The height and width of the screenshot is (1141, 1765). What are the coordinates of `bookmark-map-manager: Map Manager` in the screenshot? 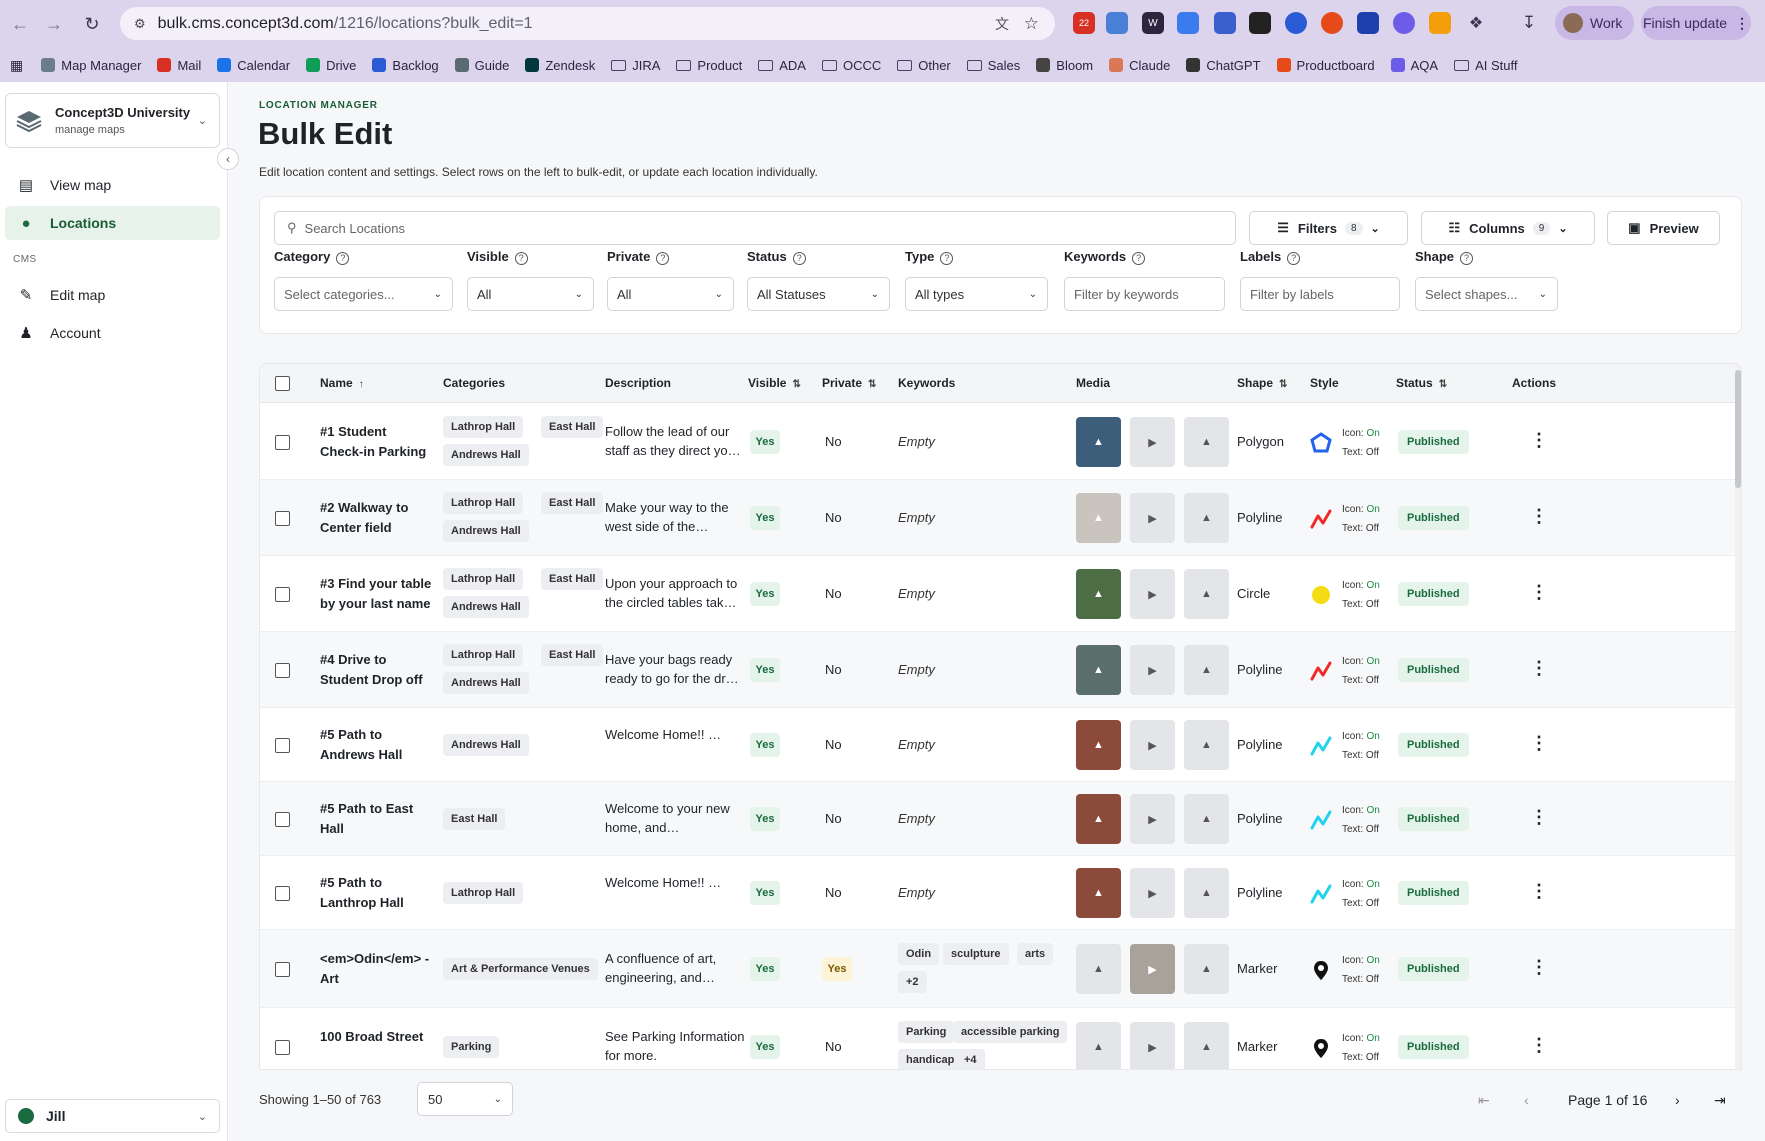 It's located at (91, 65).